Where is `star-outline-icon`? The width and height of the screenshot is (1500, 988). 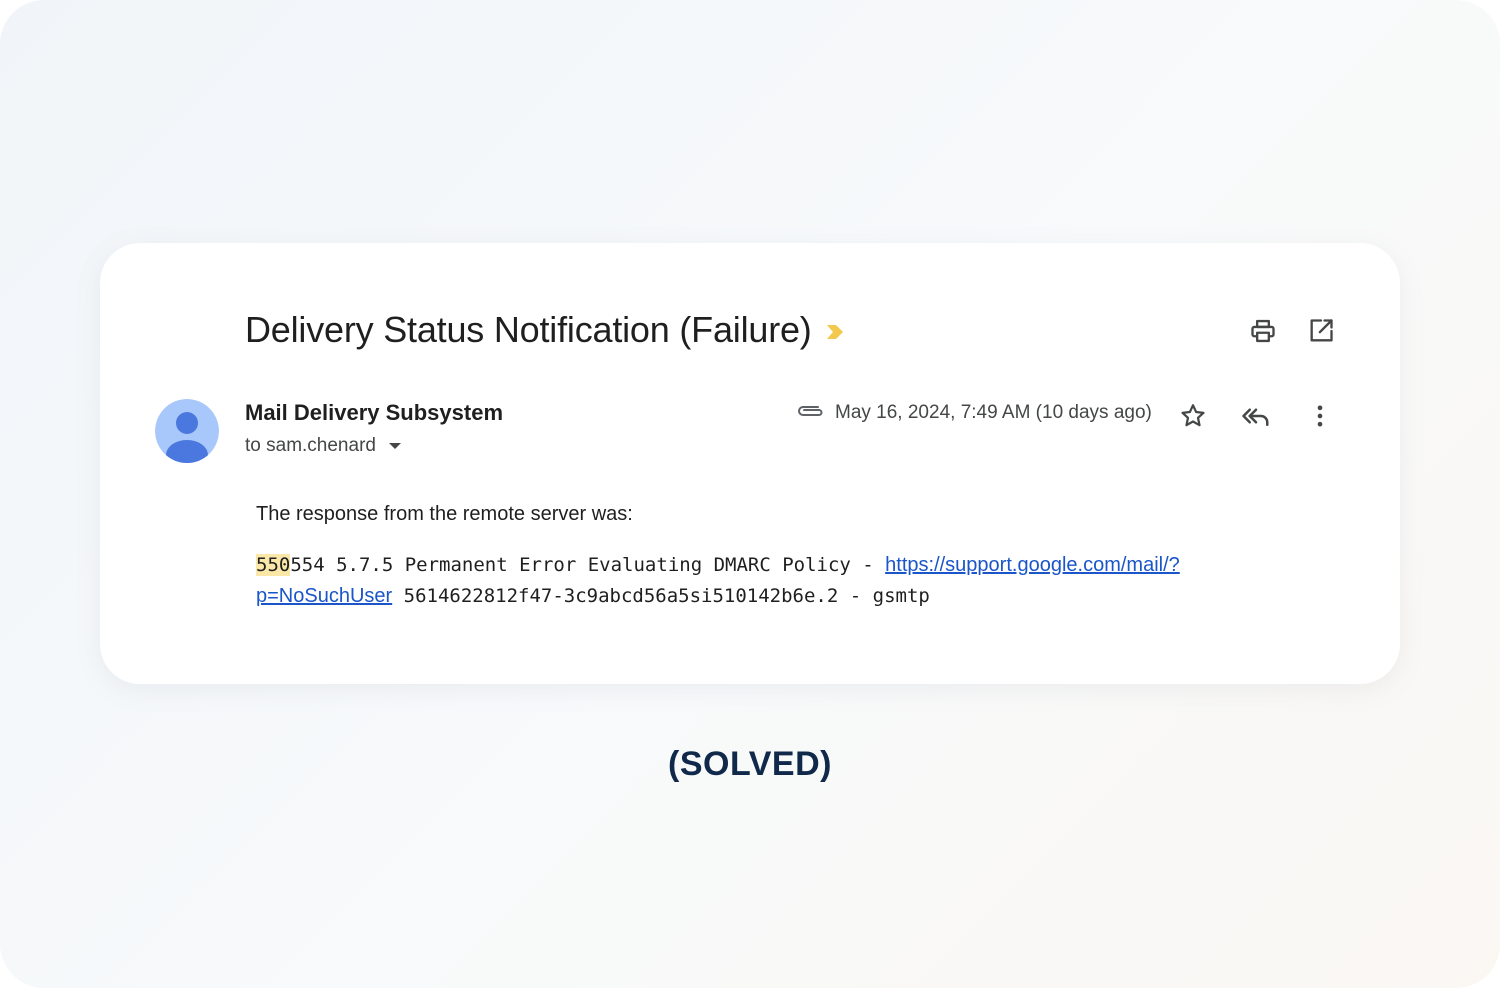
star-outline-icon is located at coordinates (1193, 415).